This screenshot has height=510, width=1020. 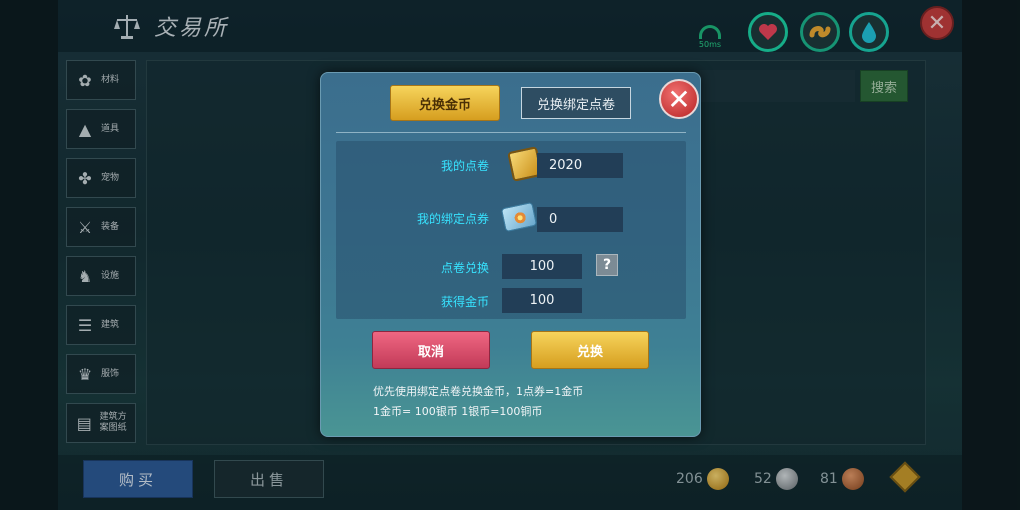 What do you see at coordinates (478, 391) in the screenshot?
I see `exchange-rule-note: 优先使用绑定点卷兑换金币，1点券=1金币` at bounding box center [478, 391].